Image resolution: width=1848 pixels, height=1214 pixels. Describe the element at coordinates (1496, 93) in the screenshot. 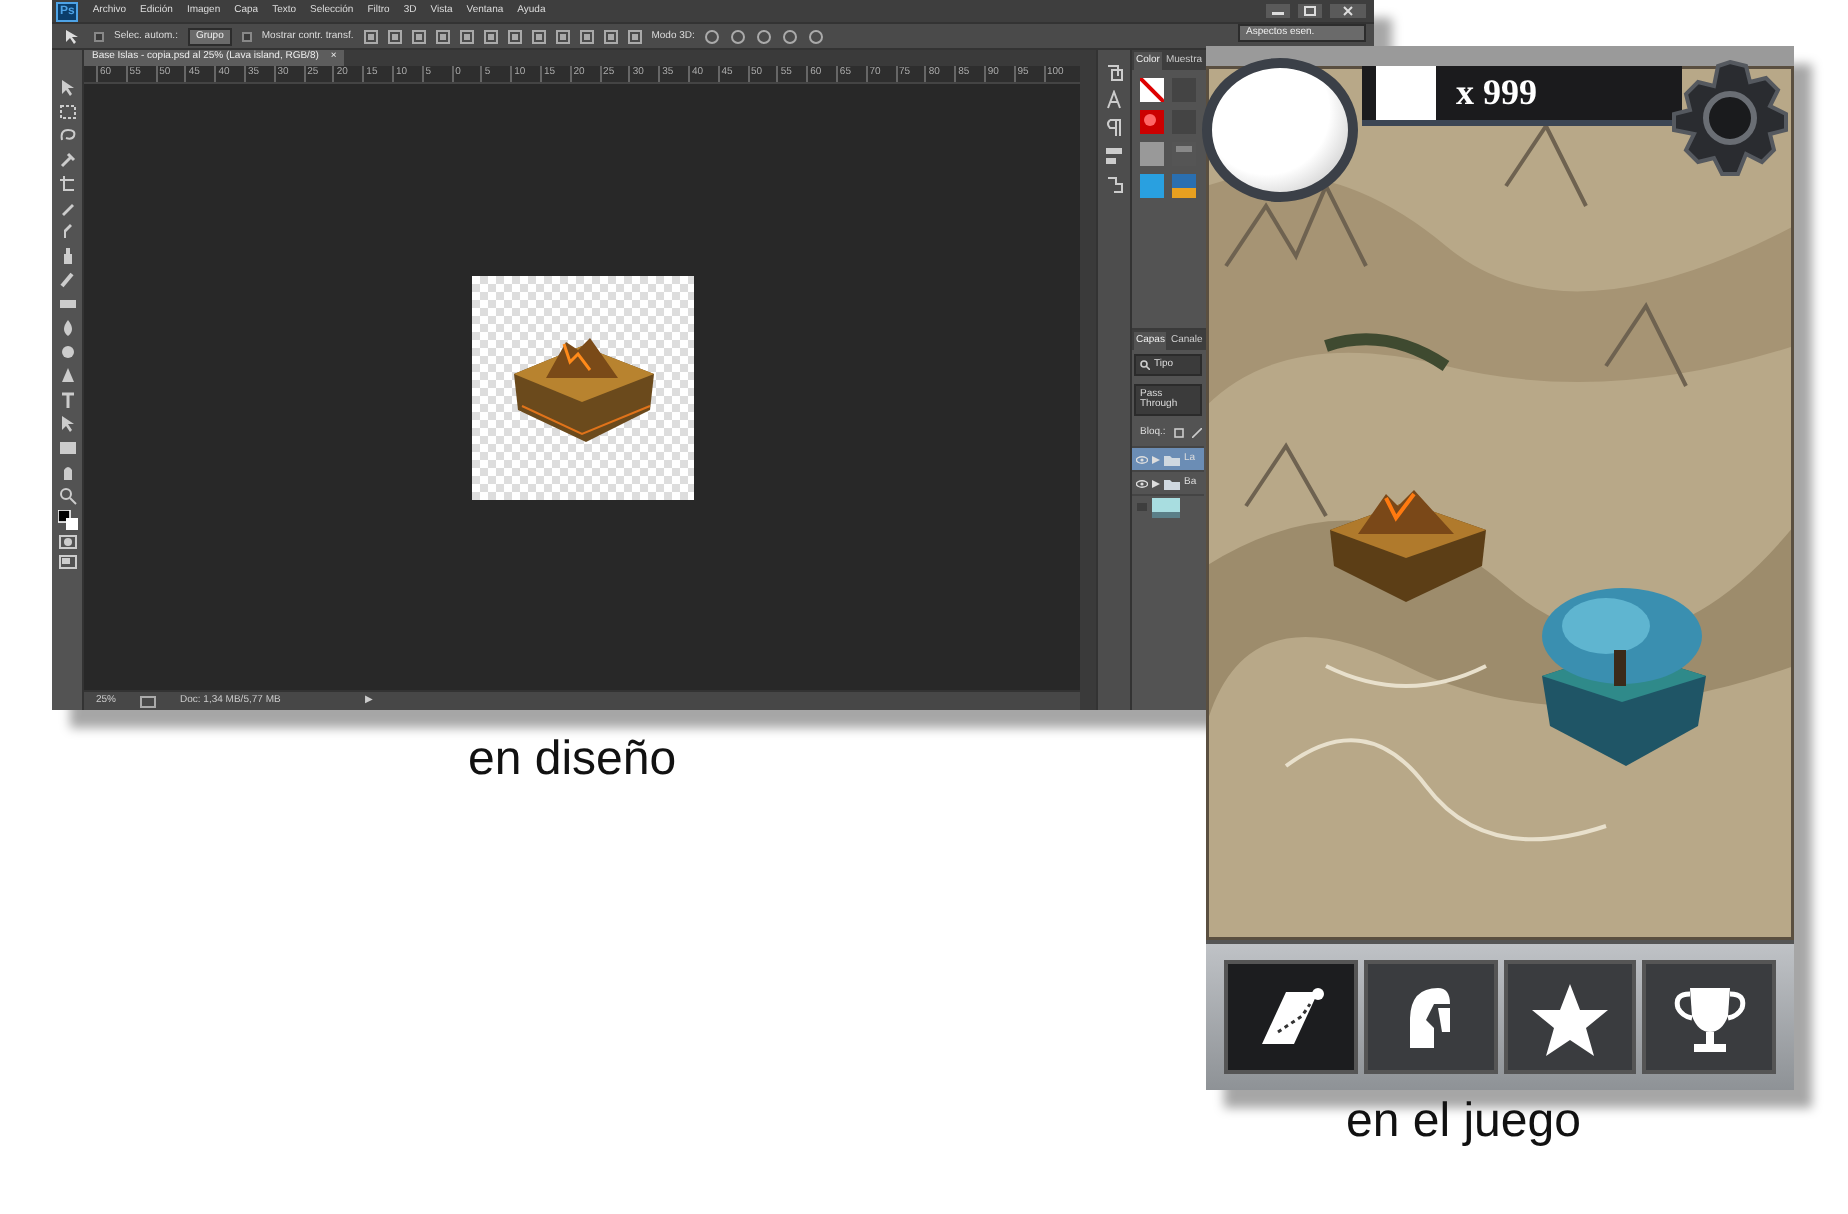

I see `item-counter: x 999` at that location.